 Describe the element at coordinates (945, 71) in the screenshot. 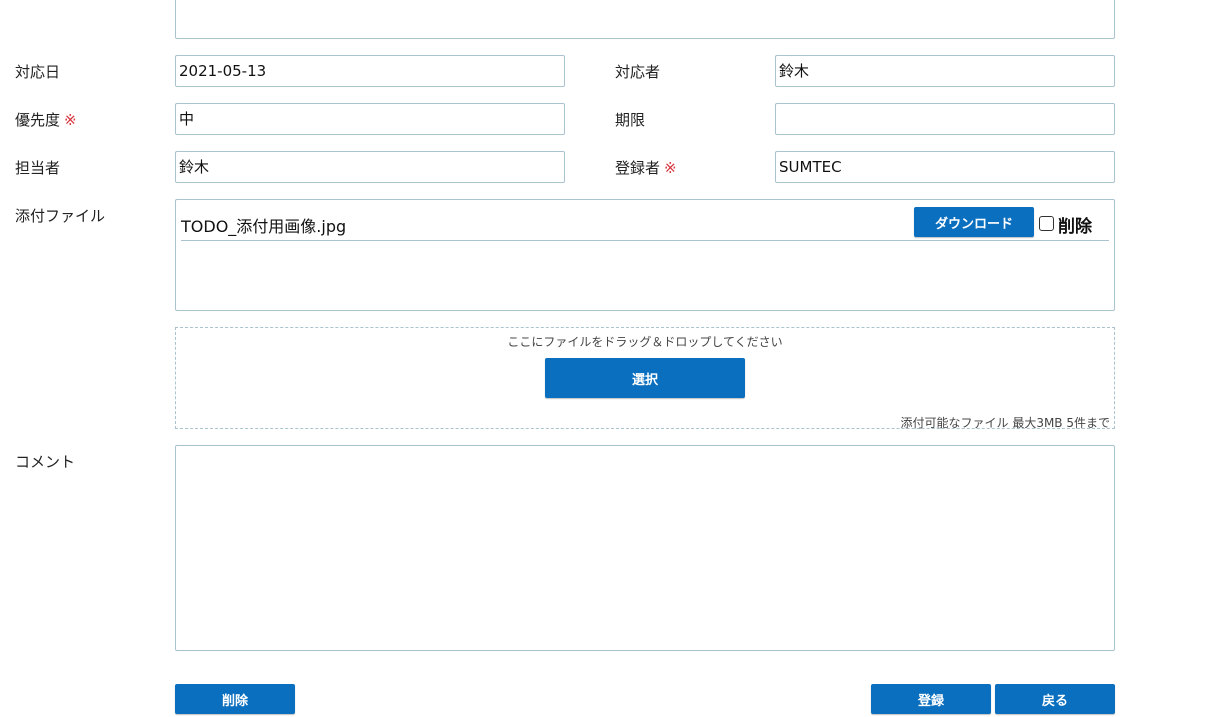

I see `responder-field: 鈴木` at that location.